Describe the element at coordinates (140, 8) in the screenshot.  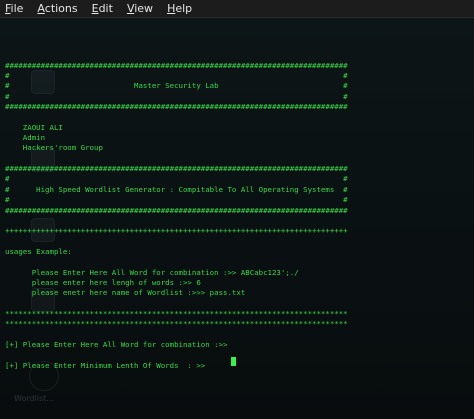
I see `menu-view: View` at that location.